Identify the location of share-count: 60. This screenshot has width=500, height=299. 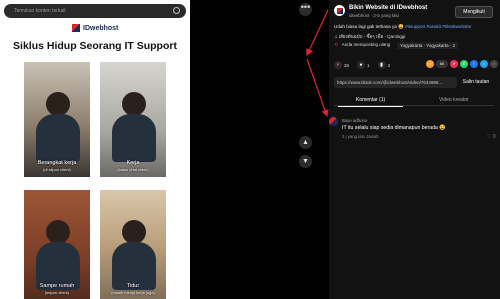
(442, 64).